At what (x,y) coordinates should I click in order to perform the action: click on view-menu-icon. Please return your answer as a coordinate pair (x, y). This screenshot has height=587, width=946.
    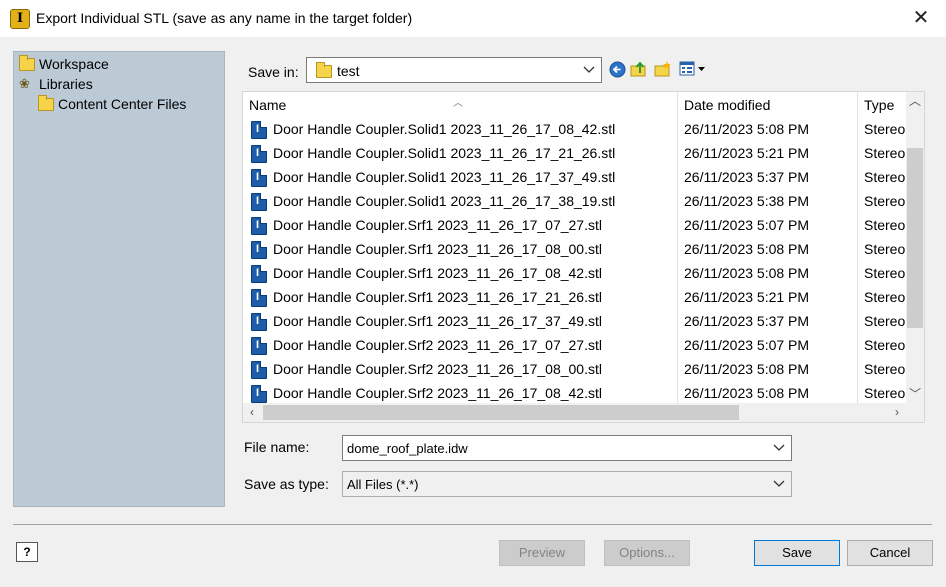
    Looking at the image, I should click on (692, 68).